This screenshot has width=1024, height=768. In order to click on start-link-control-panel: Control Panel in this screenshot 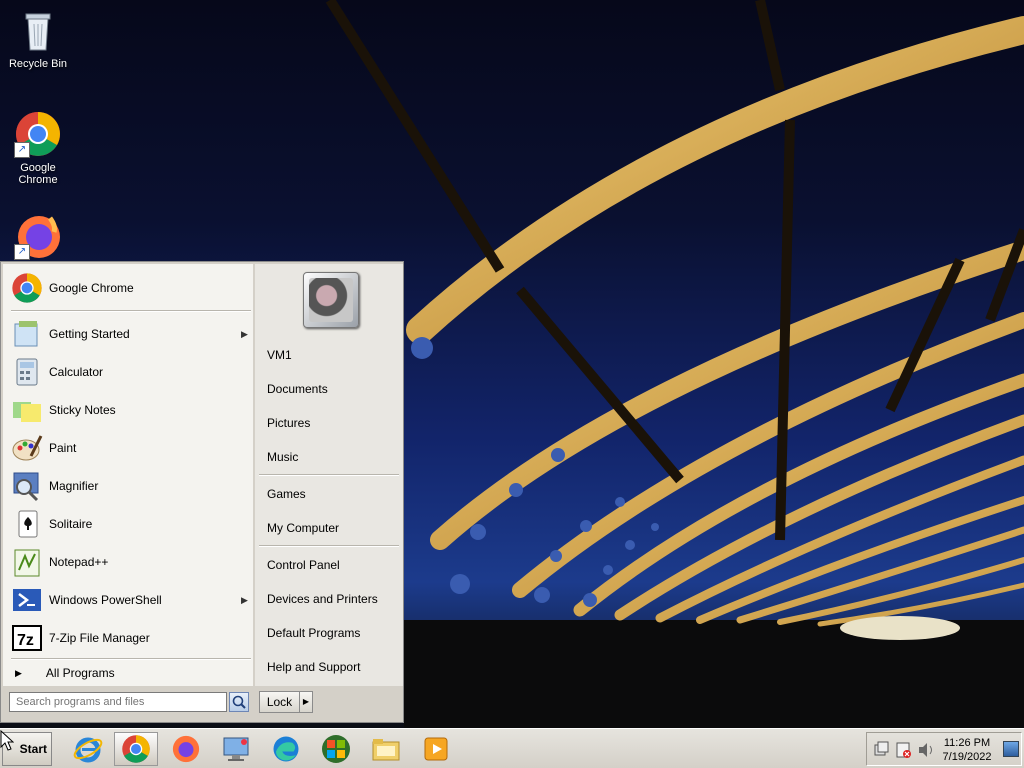, I will do `click(333, 565)`.